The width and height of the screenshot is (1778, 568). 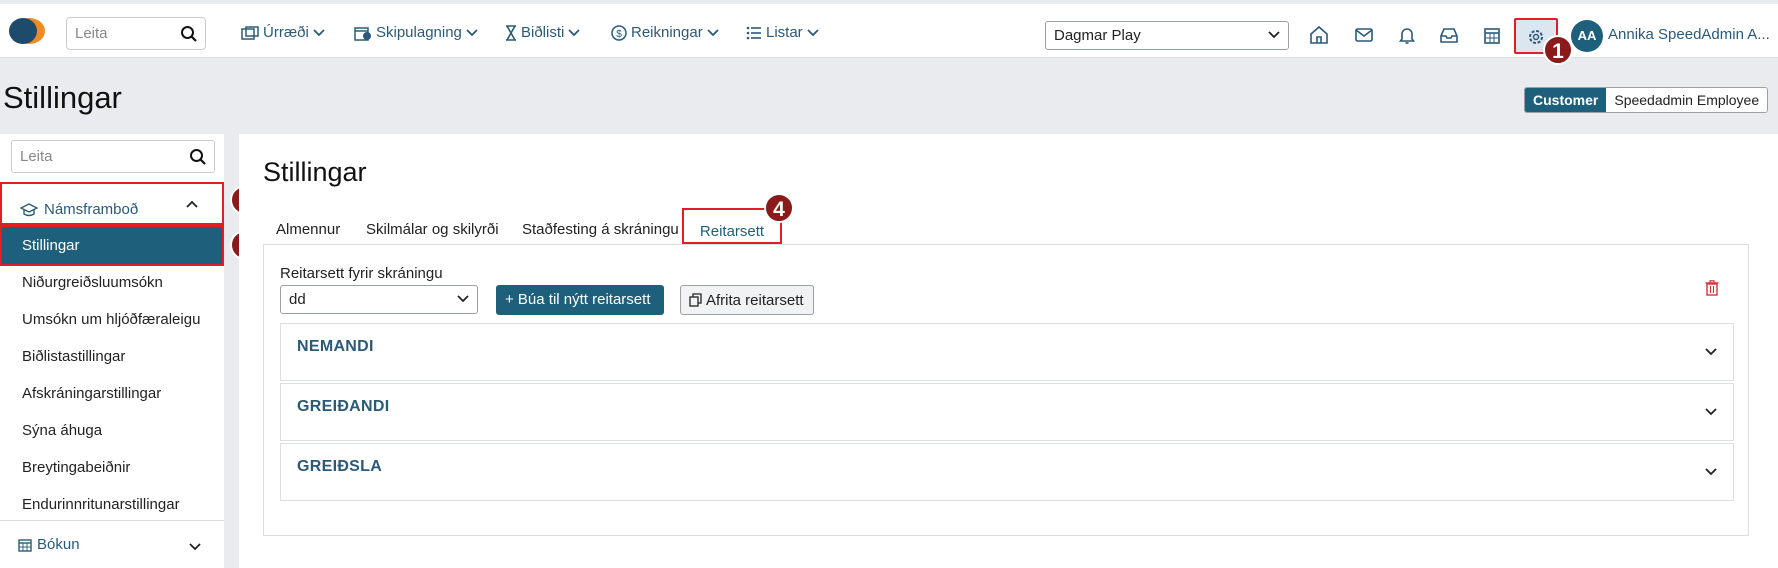 I want to click on nav-listar: Listar, so click(x=782, y=32).